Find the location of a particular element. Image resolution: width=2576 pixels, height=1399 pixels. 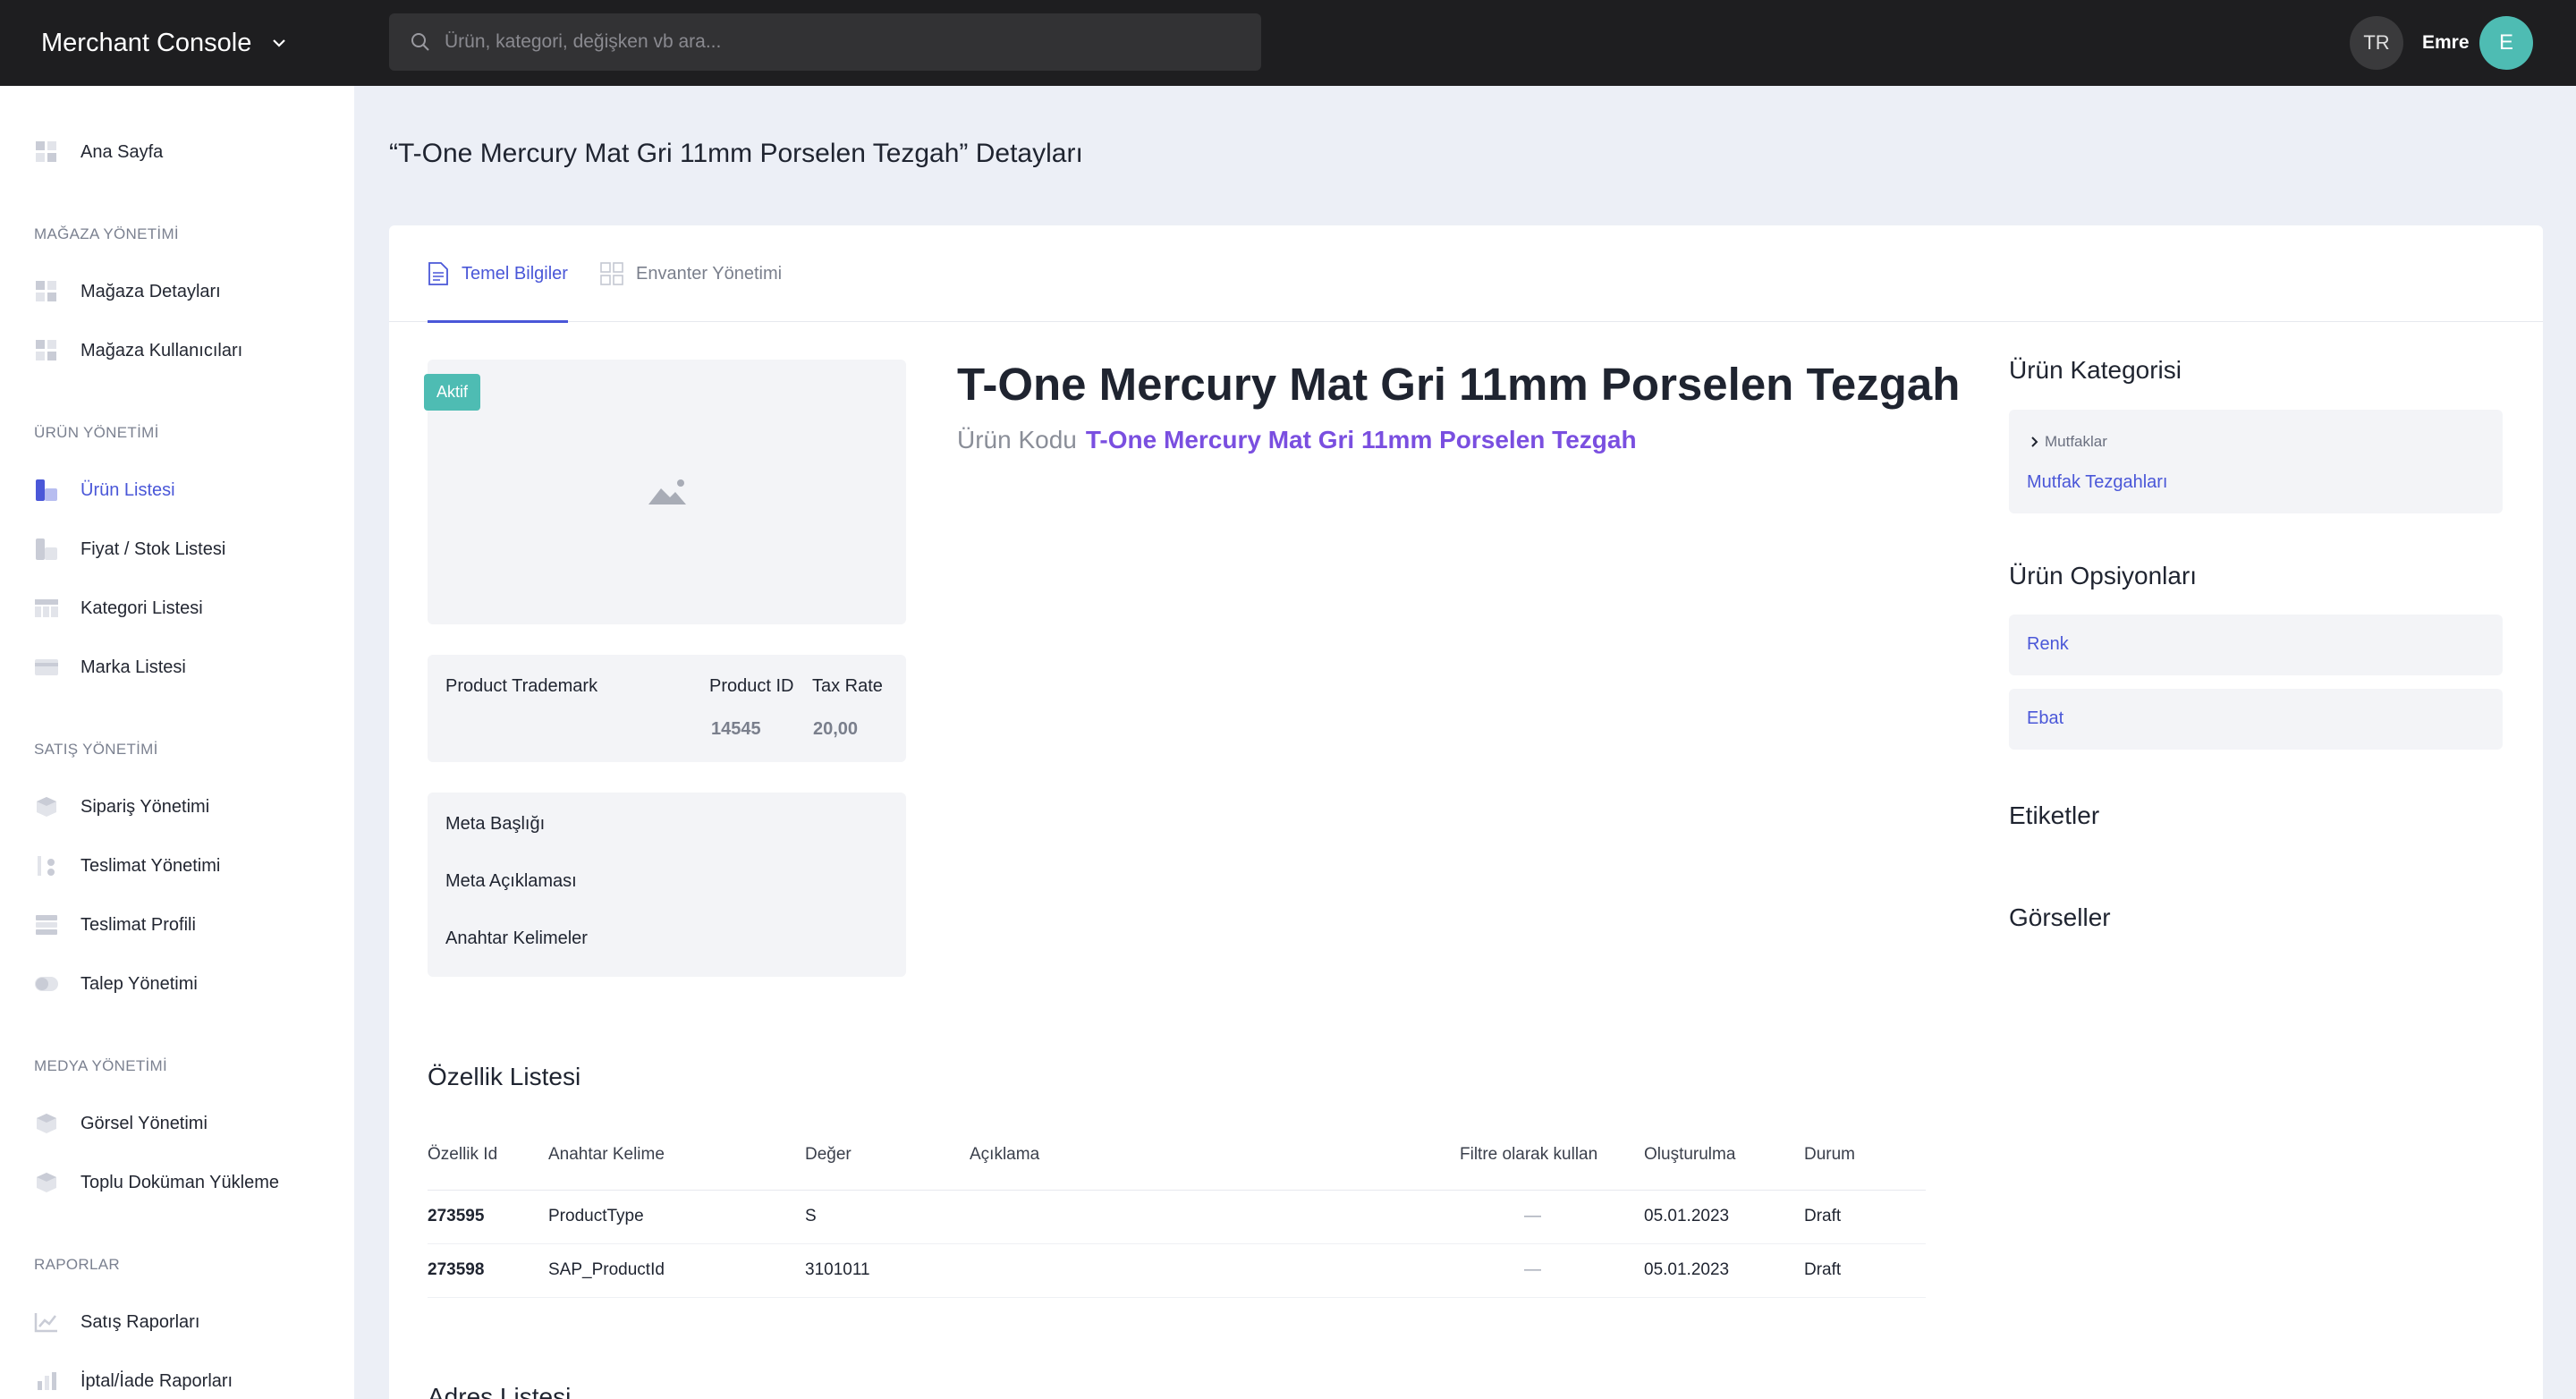

card-icon is located at coordinates (46, 667).